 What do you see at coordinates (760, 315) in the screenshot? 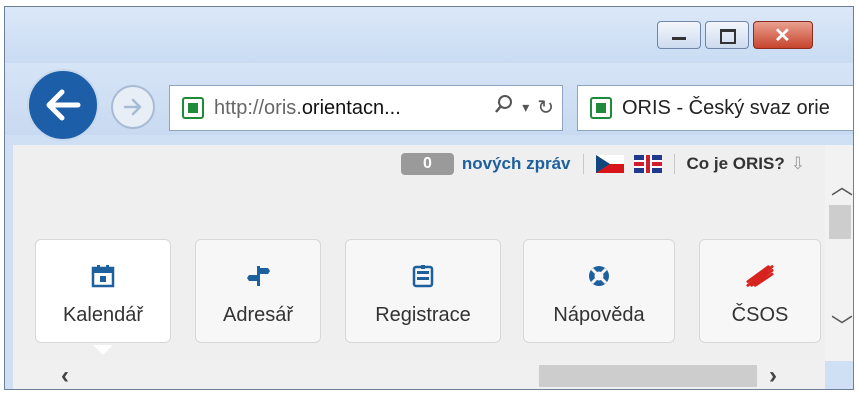
I see `nav-tile-label: ČSOS` at bounding box center [760, 315].